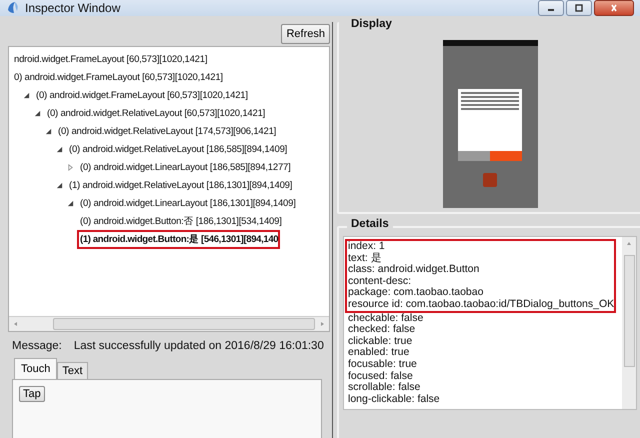 The image size is (640, 438). What do you see at coordinates (188, 203) in the screenshot?
I see `tree-node: (0) android.widget.LinearLayout [186,1301][894,1409]` at bounding box center [188, 203].